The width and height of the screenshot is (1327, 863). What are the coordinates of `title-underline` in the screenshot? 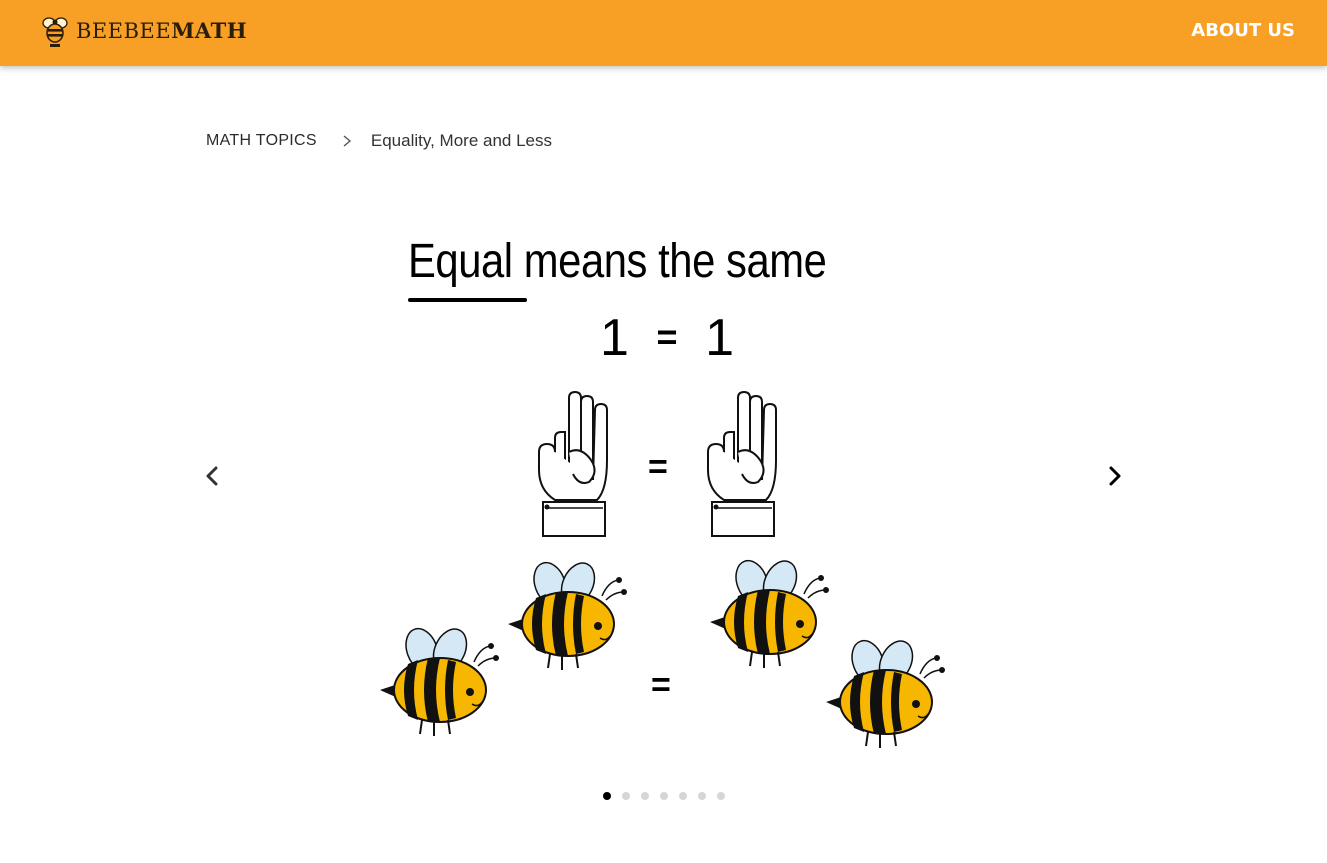 It's located at (467, 300).